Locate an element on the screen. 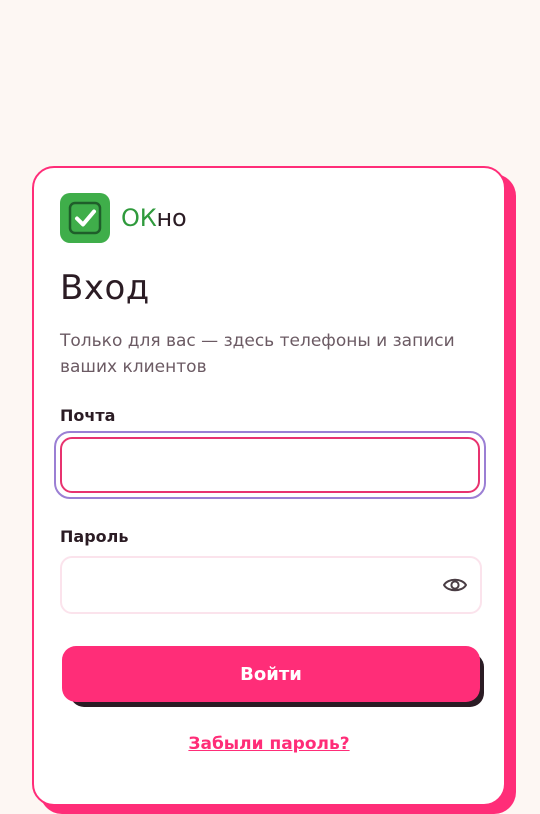 This screenshot has height=814, width=540. login-button: Войти is located at coordinates (271, 674).